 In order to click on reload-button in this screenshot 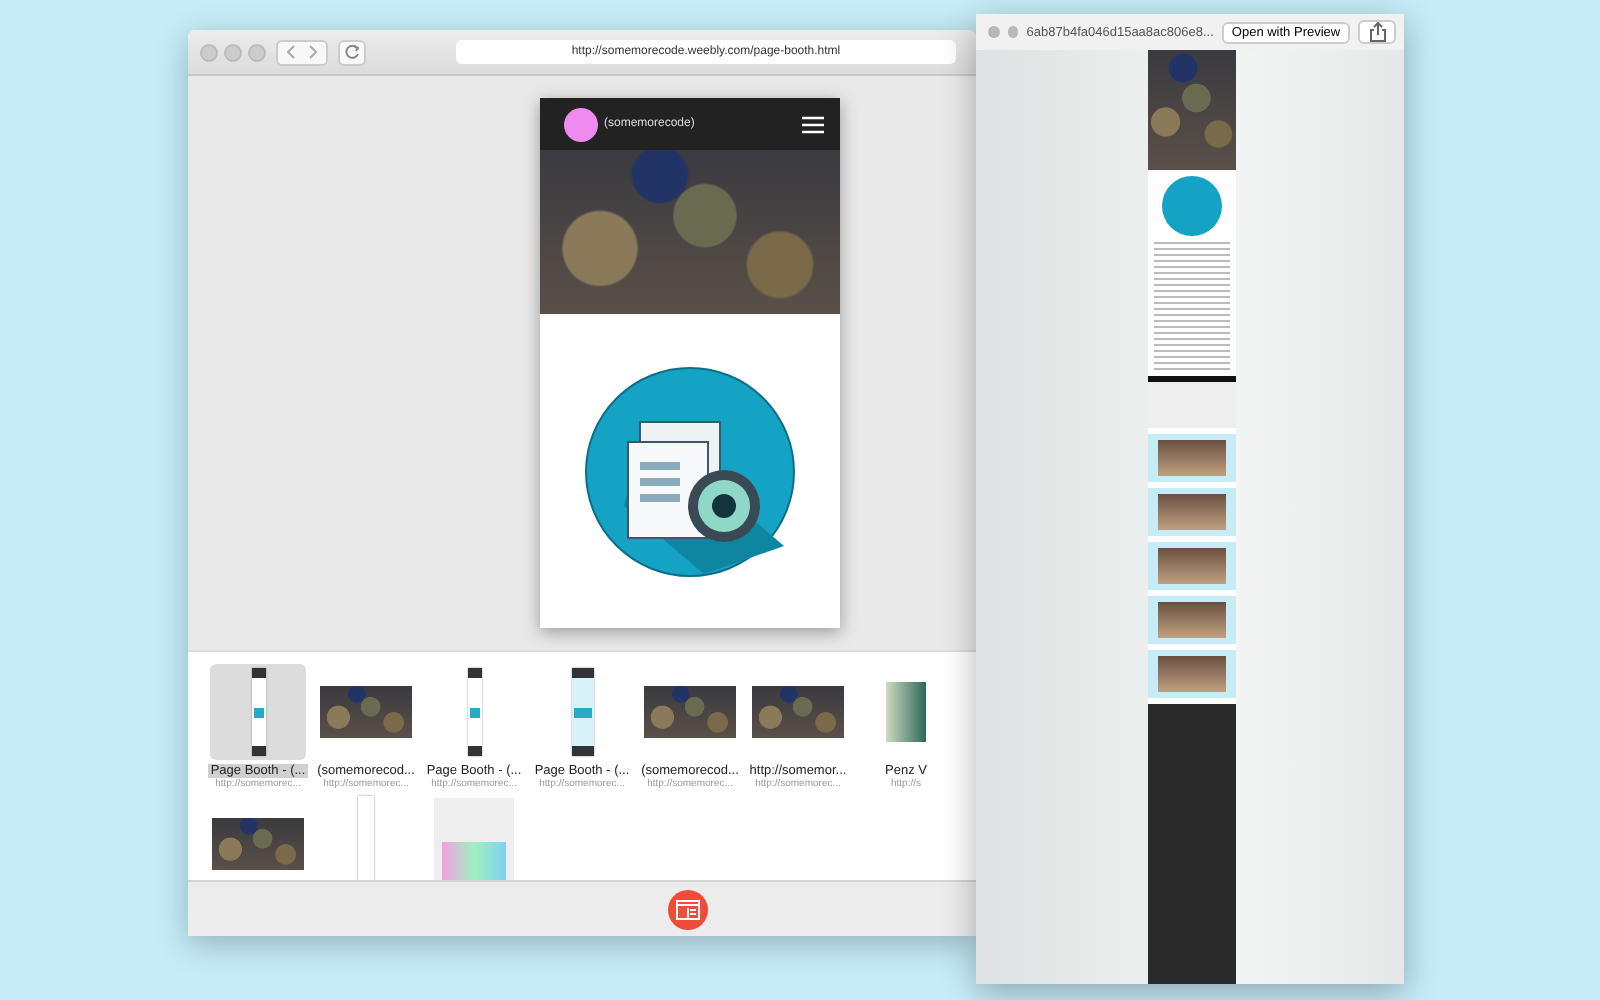, I will do `click(352, 52)`.